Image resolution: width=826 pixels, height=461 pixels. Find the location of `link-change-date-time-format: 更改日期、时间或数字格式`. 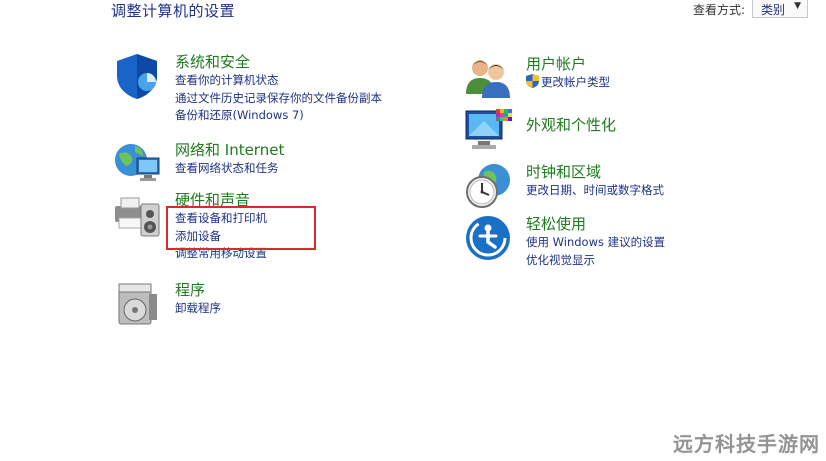

link-change-date-time-format: 更改日期、时间或数字格式 is located at coordinates (595, 191).